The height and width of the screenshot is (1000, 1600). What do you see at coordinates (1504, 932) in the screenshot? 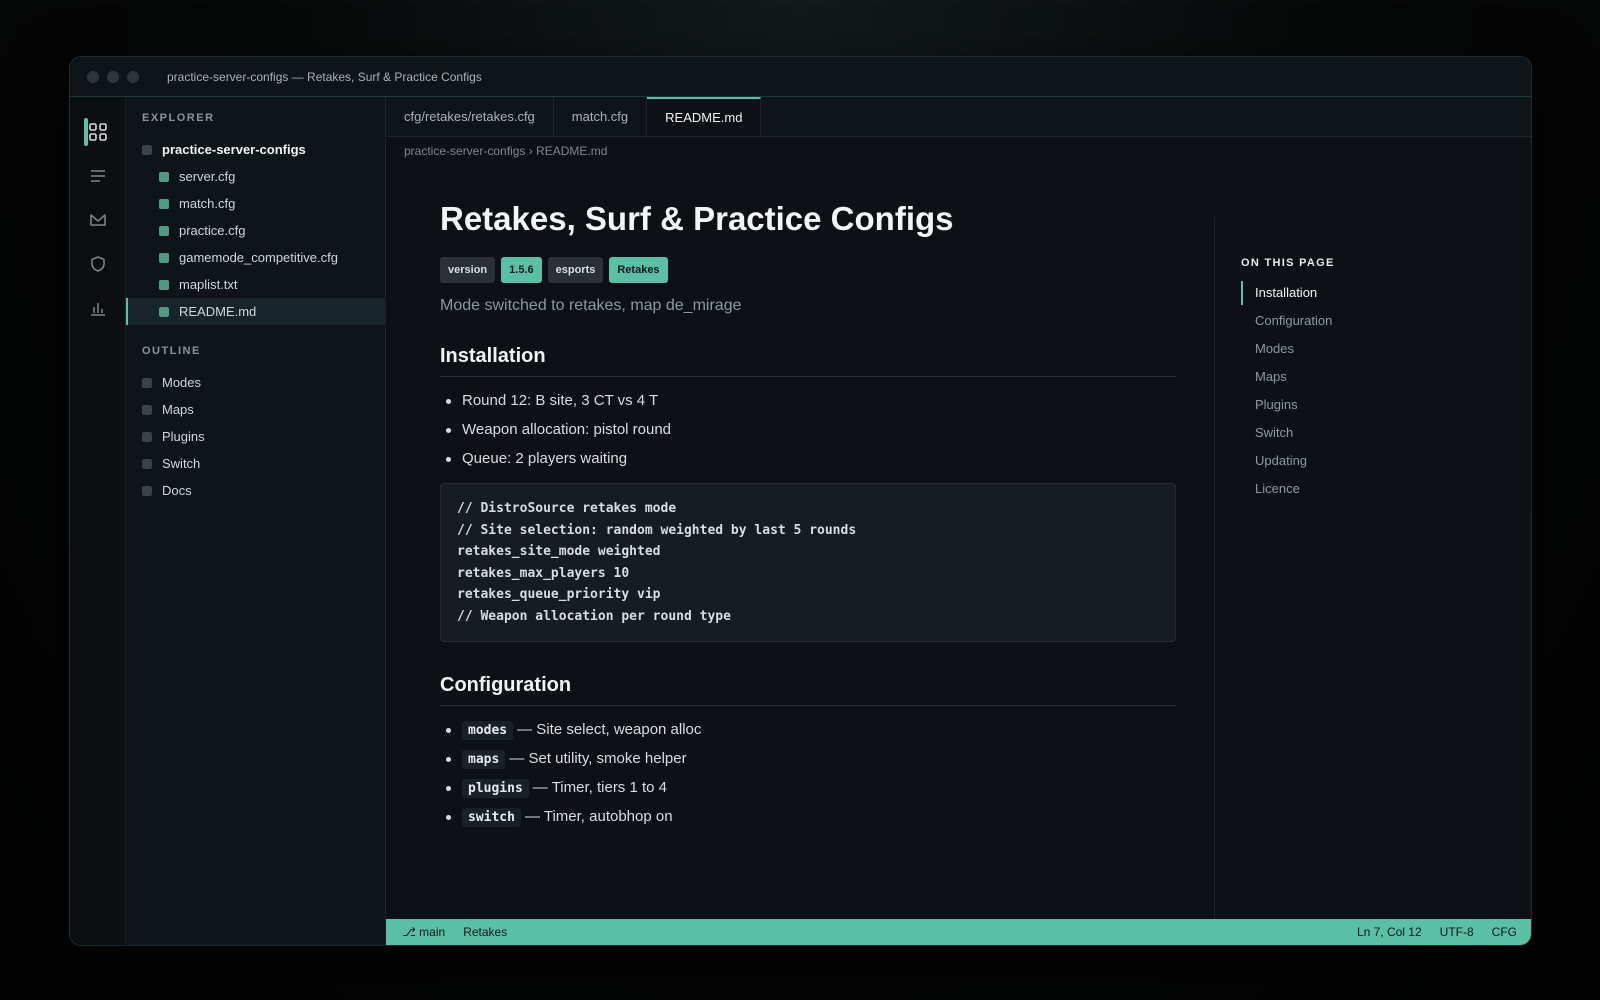
I see `language-indicator: CFG` at bounding box center [1504, 932].